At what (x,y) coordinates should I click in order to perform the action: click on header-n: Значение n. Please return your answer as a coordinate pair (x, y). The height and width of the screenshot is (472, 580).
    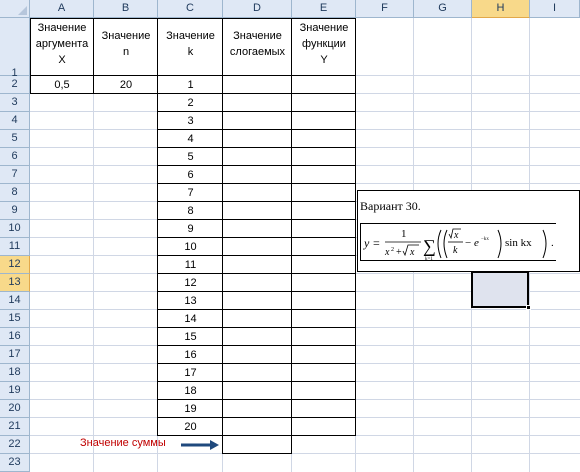
    Looking at the image, I should click on (126, 44).